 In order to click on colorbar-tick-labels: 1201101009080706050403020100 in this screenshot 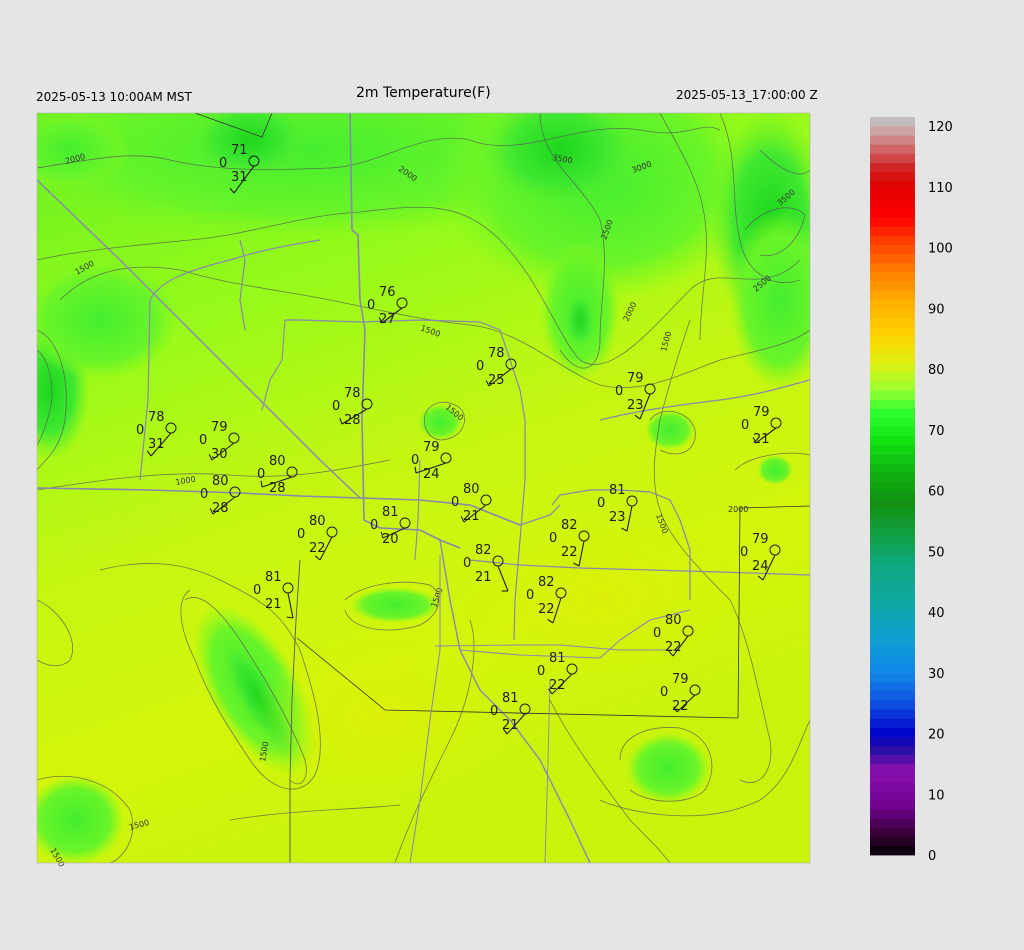, I will do `click(940, 492)`.